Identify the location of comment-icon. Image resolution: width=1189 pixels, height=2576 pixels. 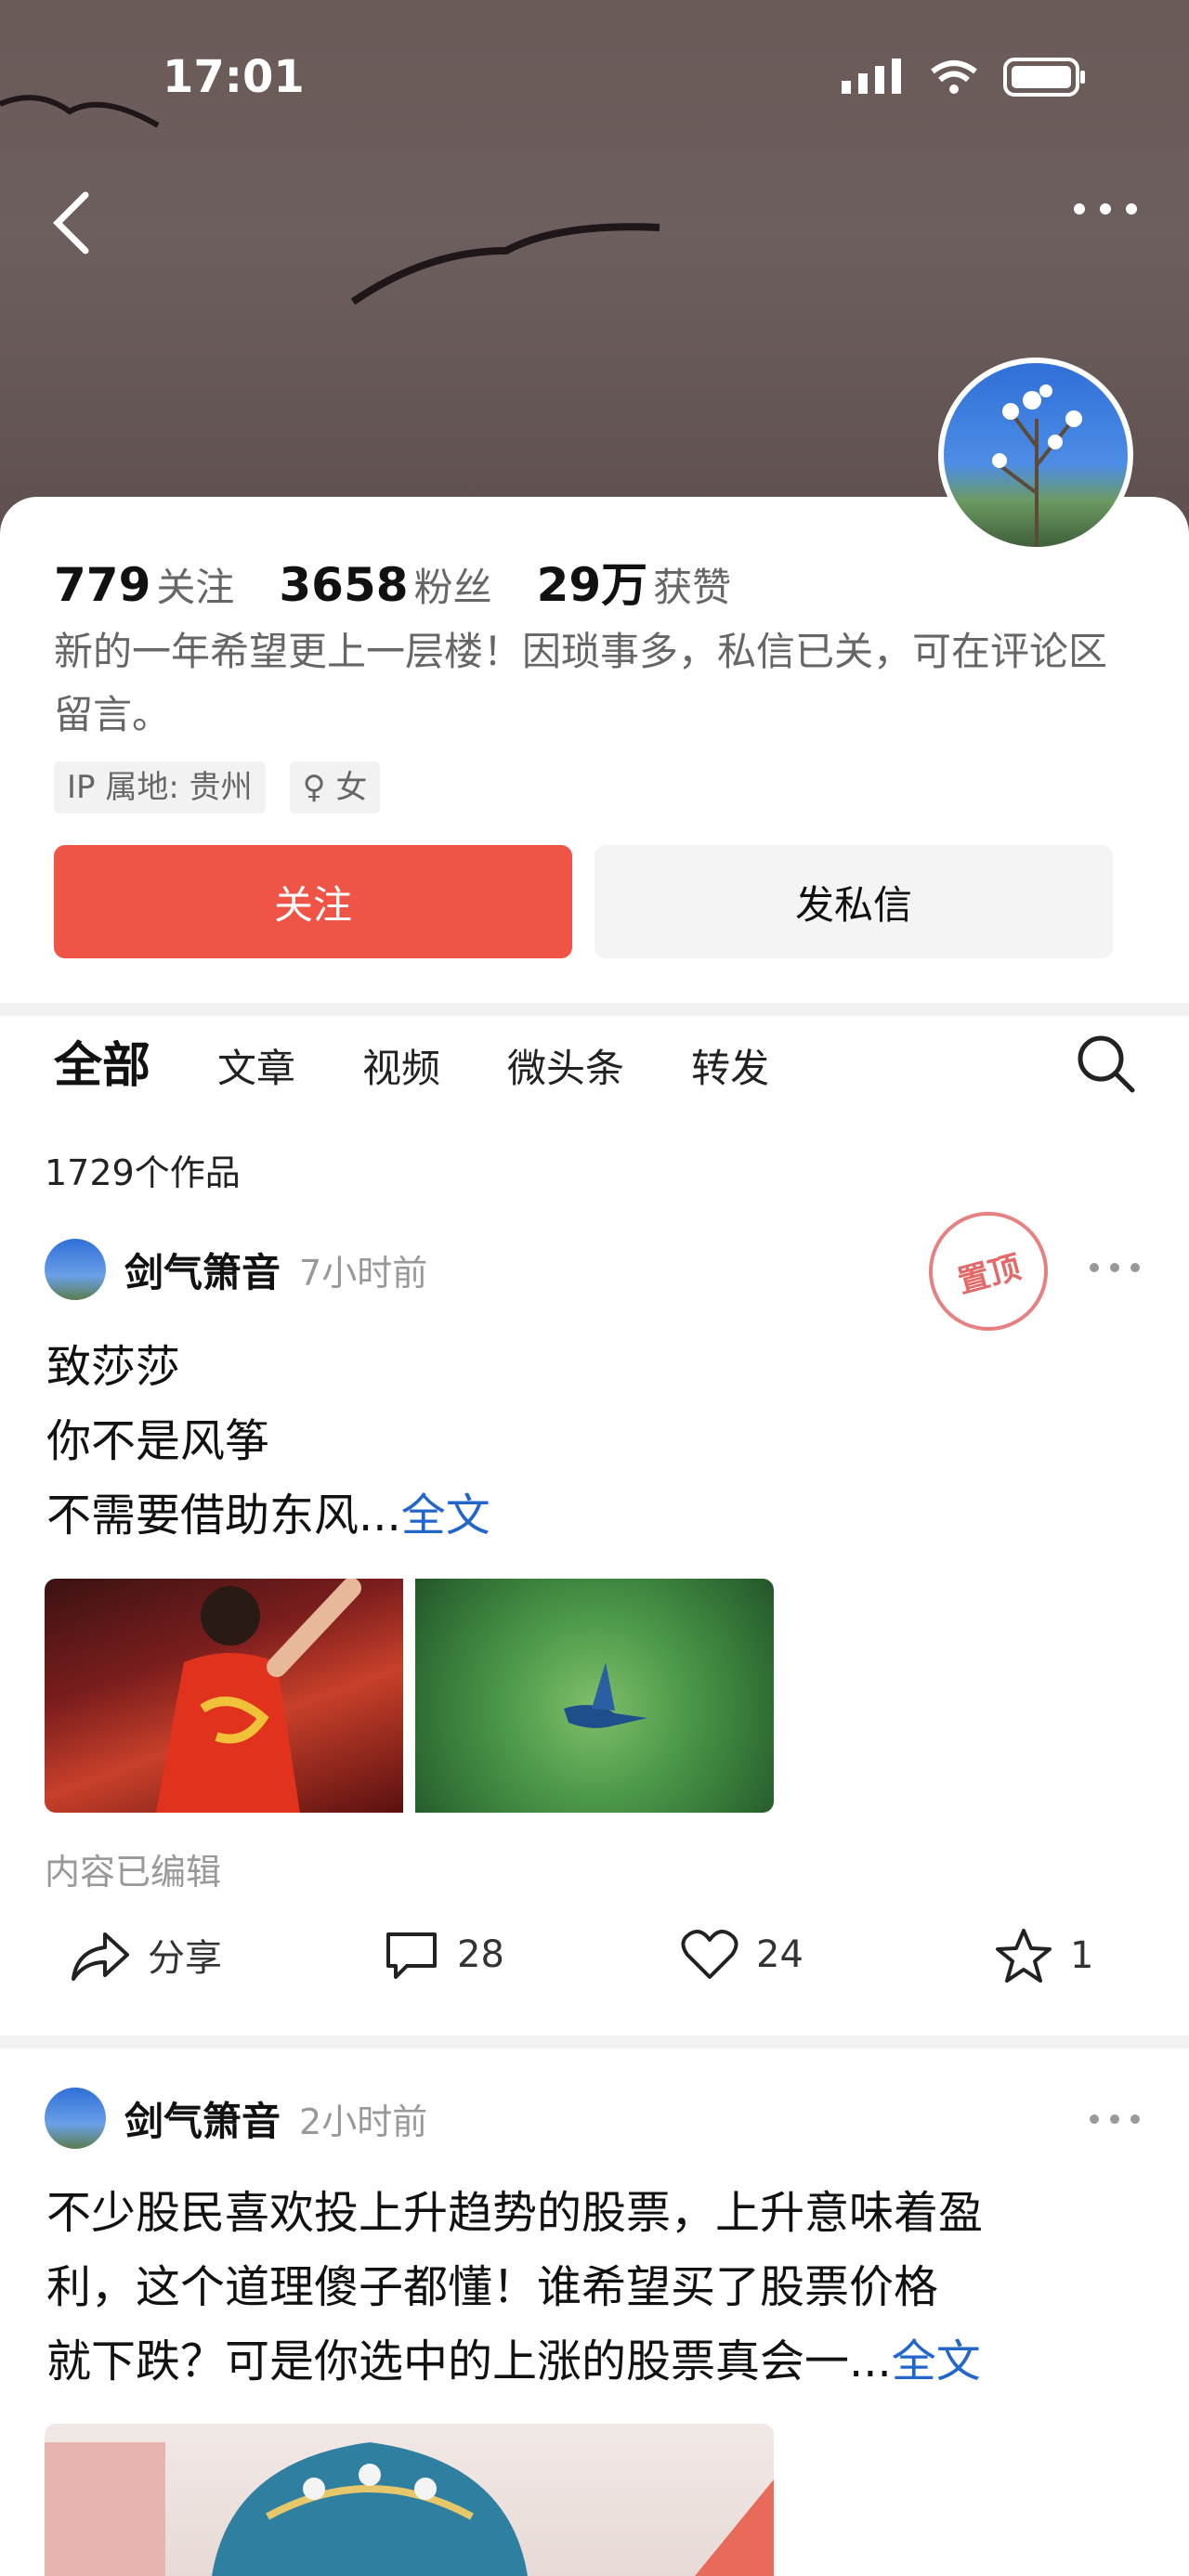
(411, 1956).